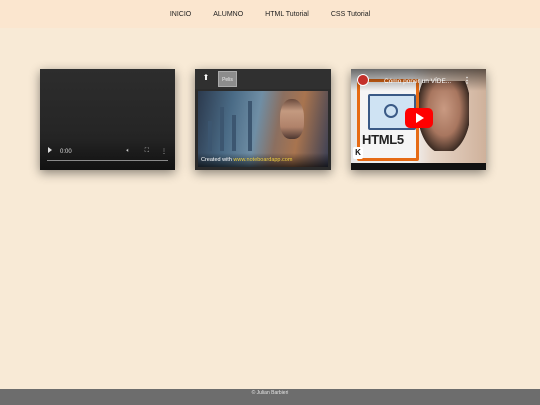  What do you see at coordinates (128, 151) in the screenshot?
I see `volume-icon: 🔈︎` at bounding box center [128, 151].